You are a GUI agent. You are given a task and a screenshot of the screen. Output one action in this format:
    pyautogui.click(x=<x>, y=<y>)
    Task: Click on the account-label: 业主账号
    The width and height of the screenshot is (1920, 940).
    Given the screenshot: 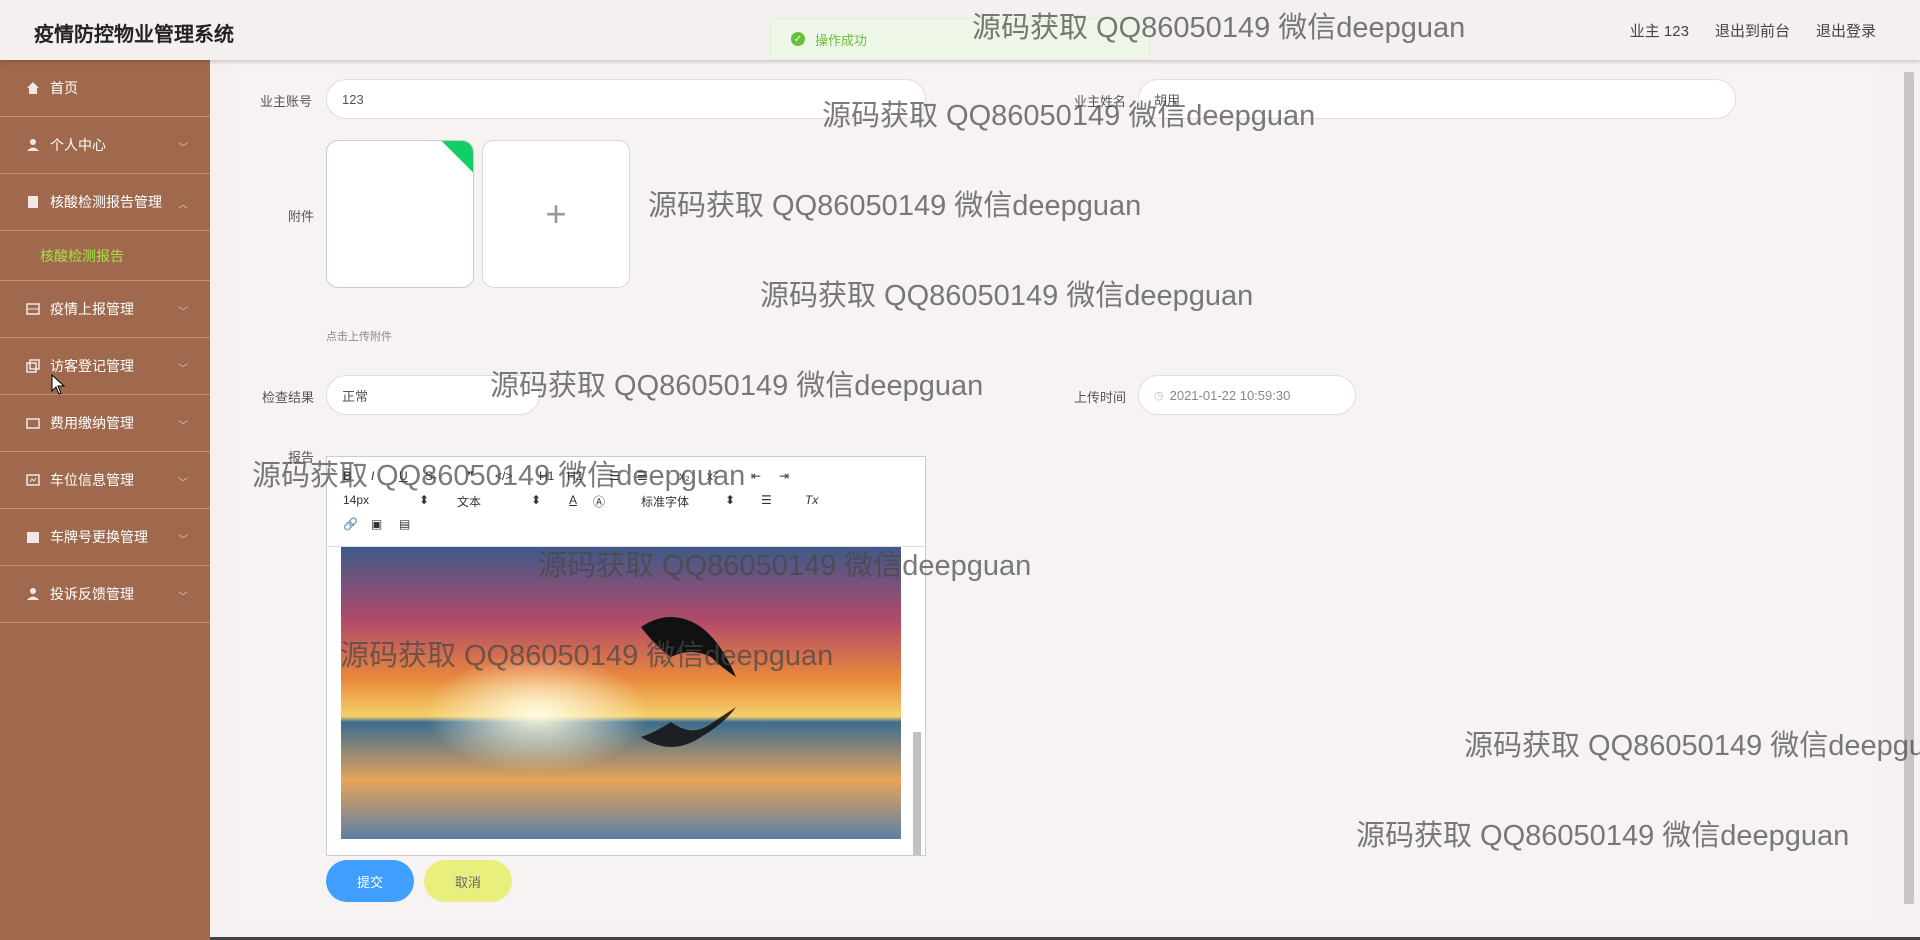 What is the action you would take?
    pyautogui.click(x=285, y=101)
    